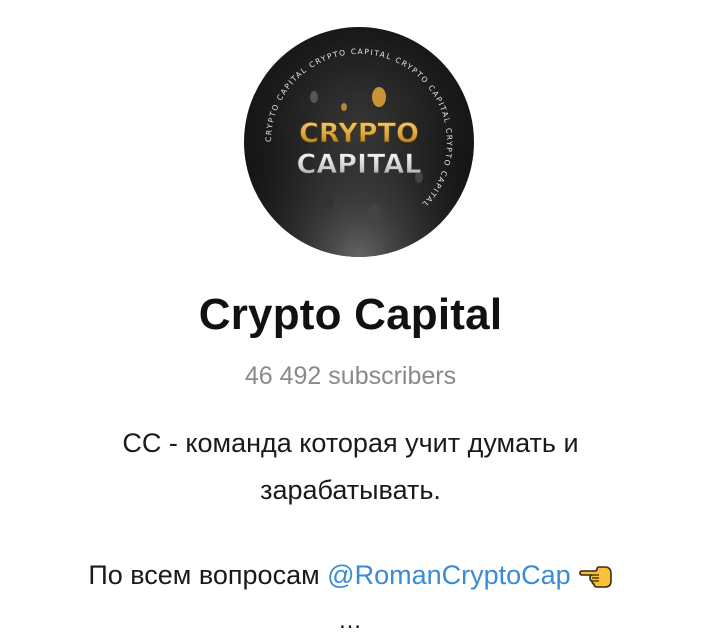 The image size is (701, 641). Describe the element at coordinates (595, 576) in the screenshot. I see `pointing-hand-left-icon` at that location.